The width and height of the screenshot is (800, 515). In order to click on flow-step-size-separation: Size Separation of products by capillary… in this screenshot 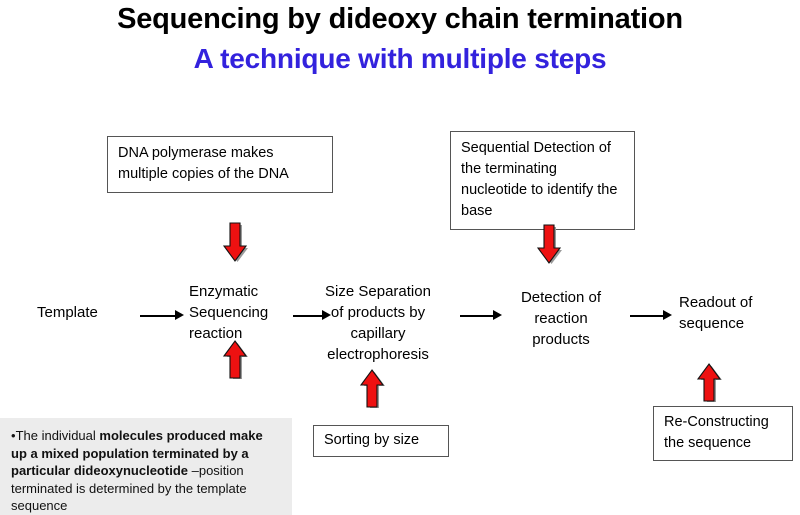, I will do `click(378, 323)`.